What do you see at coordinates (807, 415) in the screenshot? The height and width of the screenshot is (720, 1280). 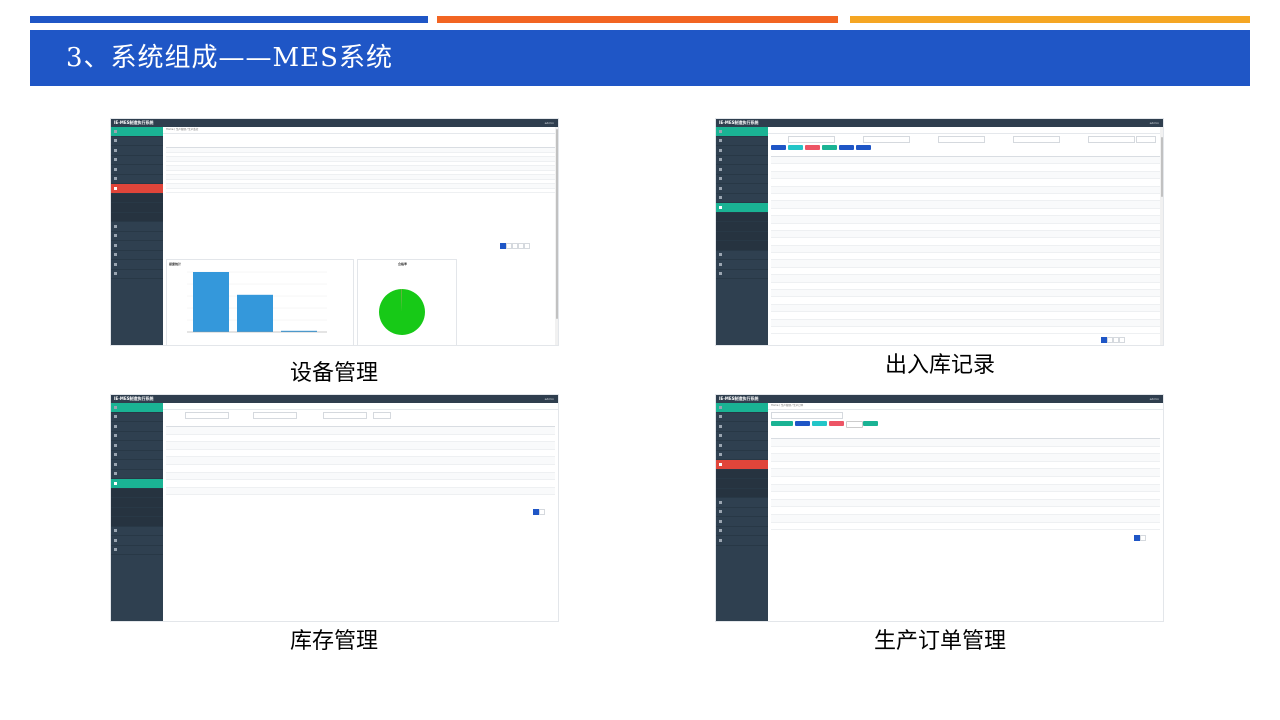 I see `search-input` at bounding box center [807, 415].